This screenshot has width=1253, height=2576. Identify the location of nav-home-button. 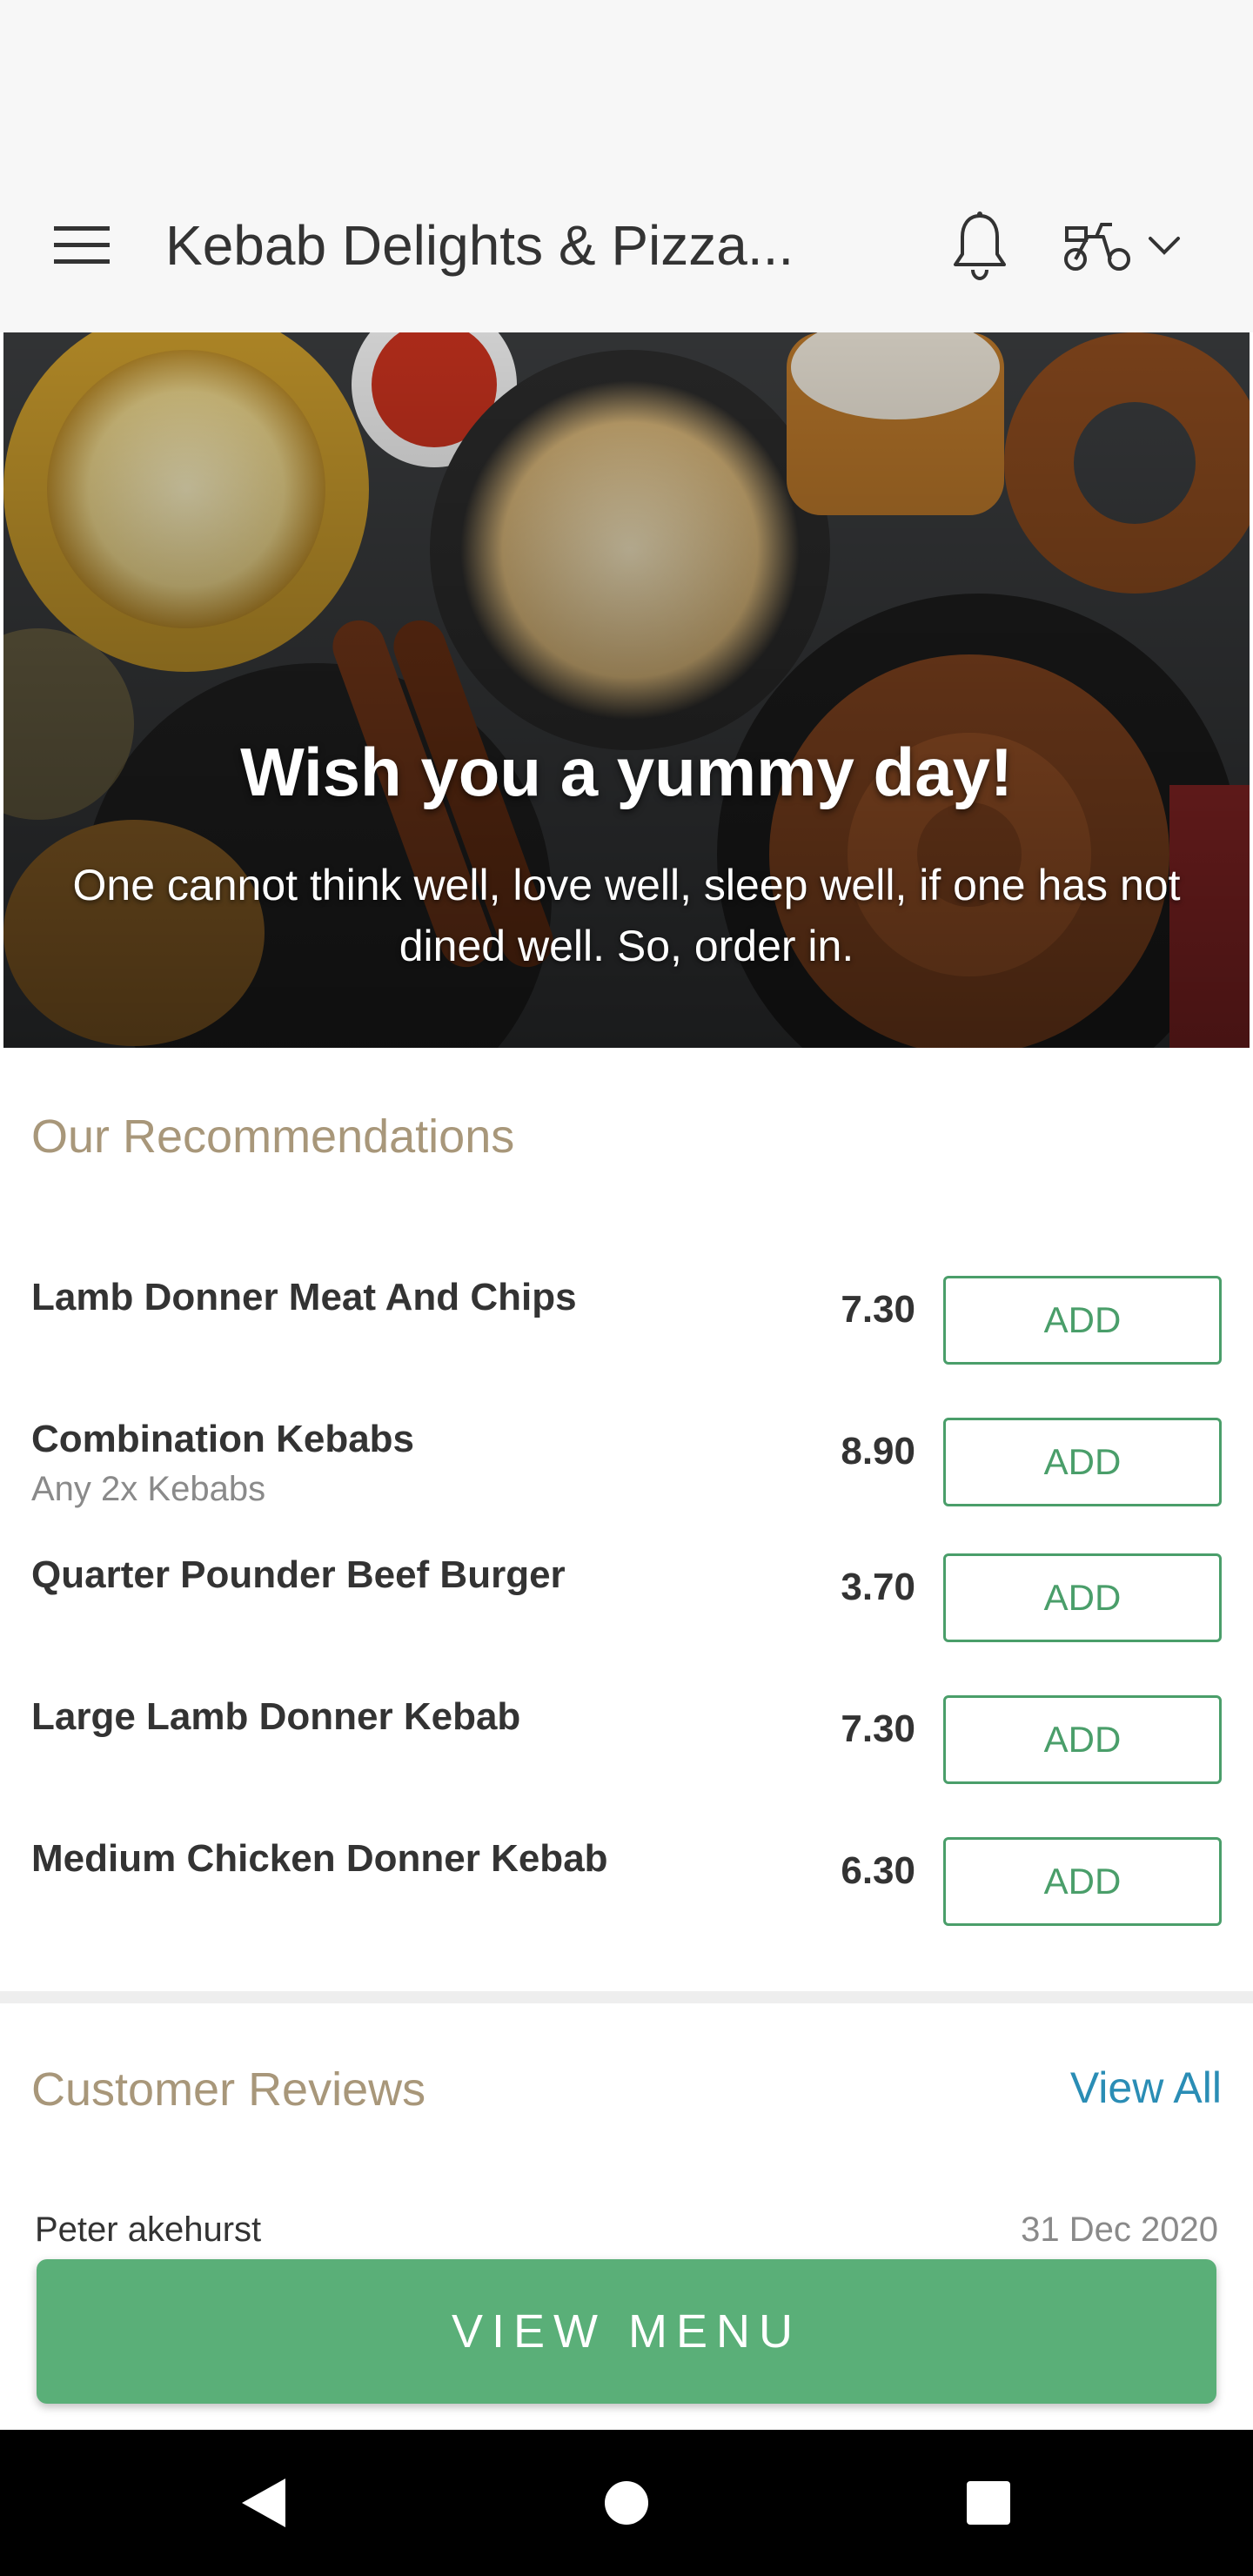
(626, 2502).